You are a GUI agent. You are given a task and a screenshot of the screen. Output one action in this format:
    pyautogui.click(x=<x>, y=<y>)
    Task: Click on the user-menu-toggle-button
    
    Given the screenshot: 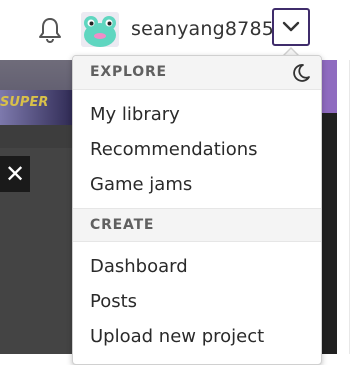 What is the action you would take?
    pyautogui.click(x=291, y=27)
    